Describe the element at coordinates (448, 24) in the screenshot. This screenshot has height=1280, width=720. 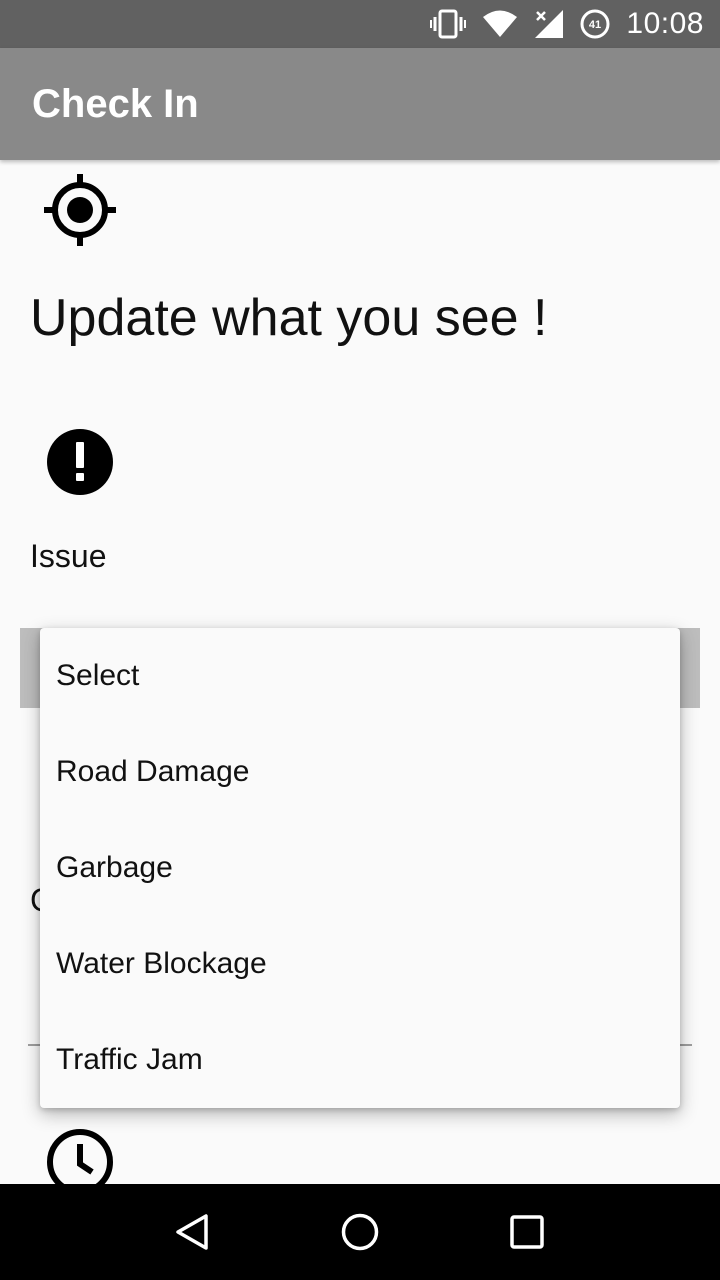
I see `vibrate-icon` at that location.